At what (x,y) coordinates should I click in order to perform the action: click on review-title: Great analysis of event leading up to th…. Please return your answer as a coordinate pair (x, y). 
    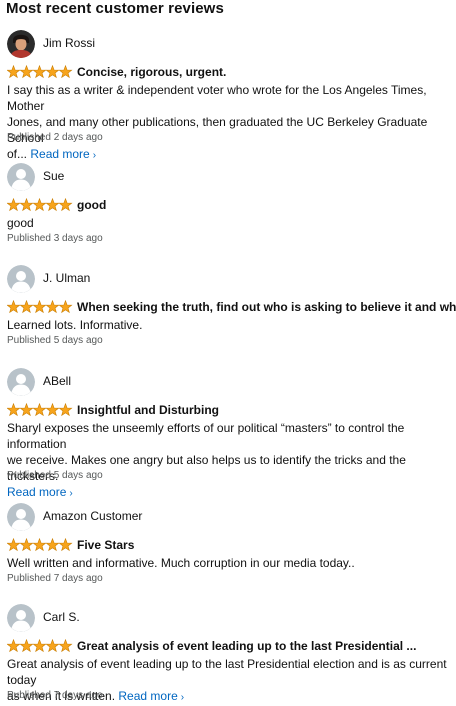
    Looking at the image, I should click on (246, 646).